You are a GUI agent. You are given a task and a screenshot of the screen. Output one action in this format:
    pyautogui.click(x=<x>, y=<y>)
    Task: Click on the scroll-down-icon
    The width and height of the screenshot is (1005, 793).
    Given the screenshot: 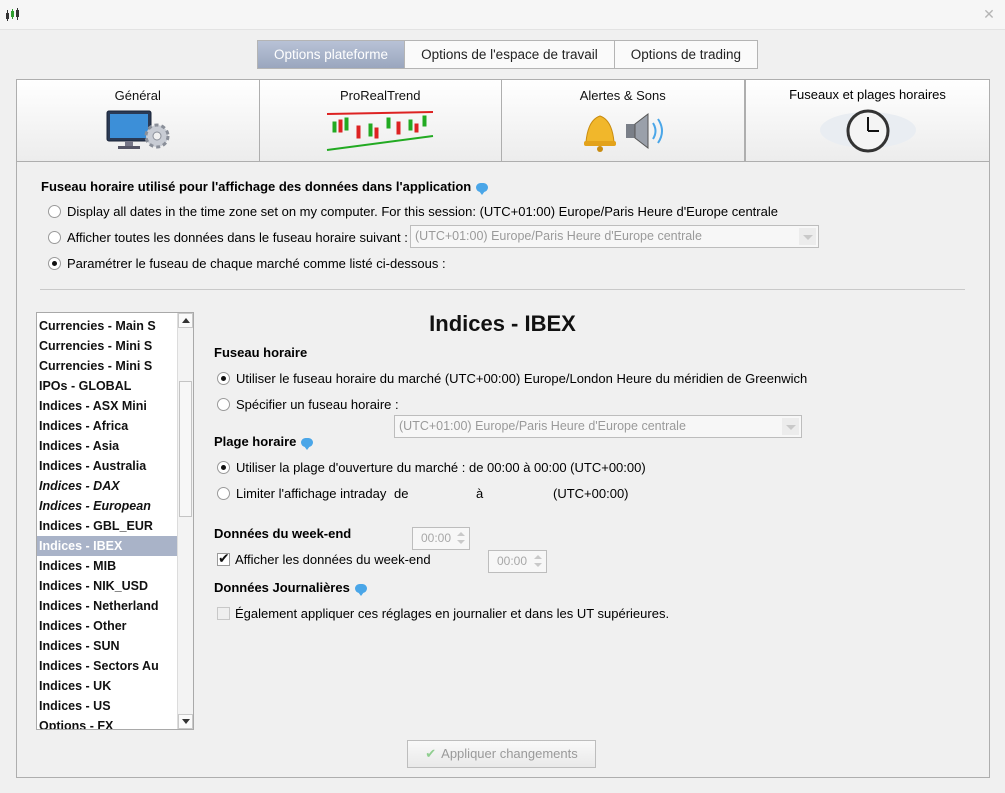 What is the action you would take?
    pyautogui.click(x=185, y=721)
    